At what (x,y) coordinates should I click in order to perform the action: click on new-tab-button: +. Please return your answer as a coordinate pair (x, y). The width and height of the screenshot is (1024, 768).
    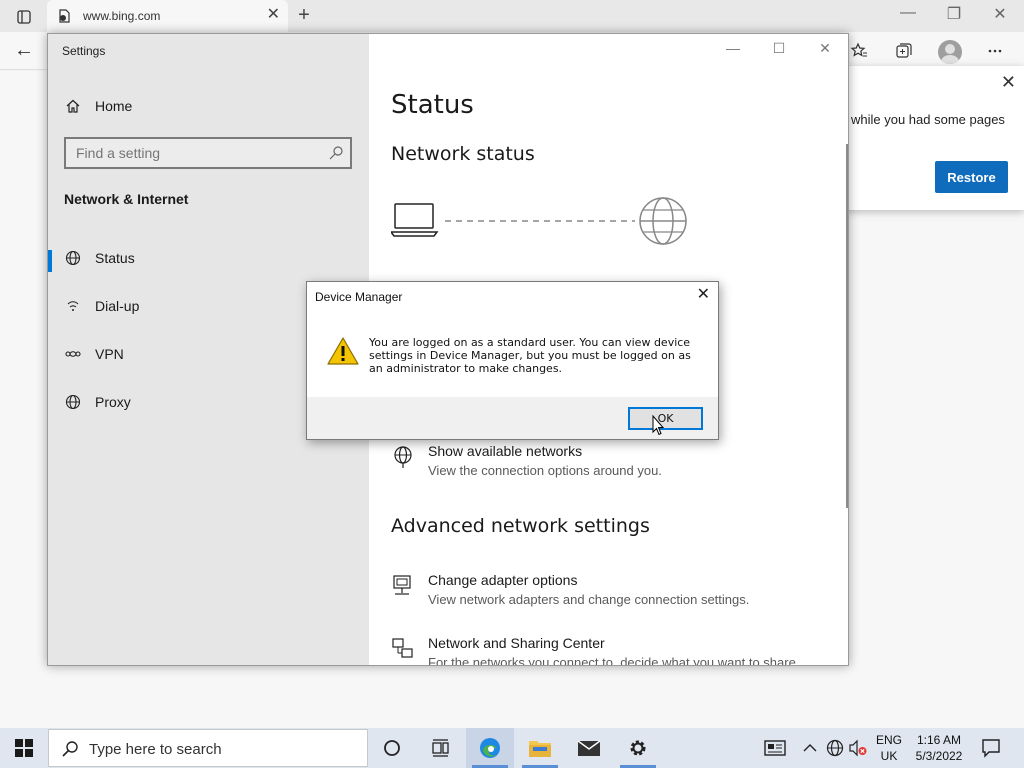
    Looking at the image, I should click on (304, 15).